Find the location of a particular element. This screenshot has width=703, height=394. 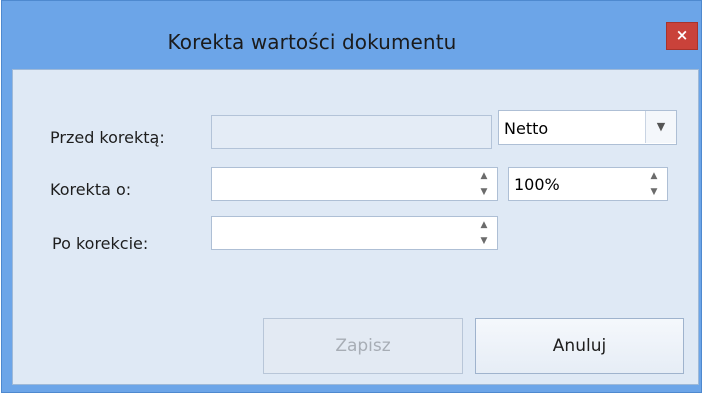

close-icon: × is located at coordinates (682, 35).